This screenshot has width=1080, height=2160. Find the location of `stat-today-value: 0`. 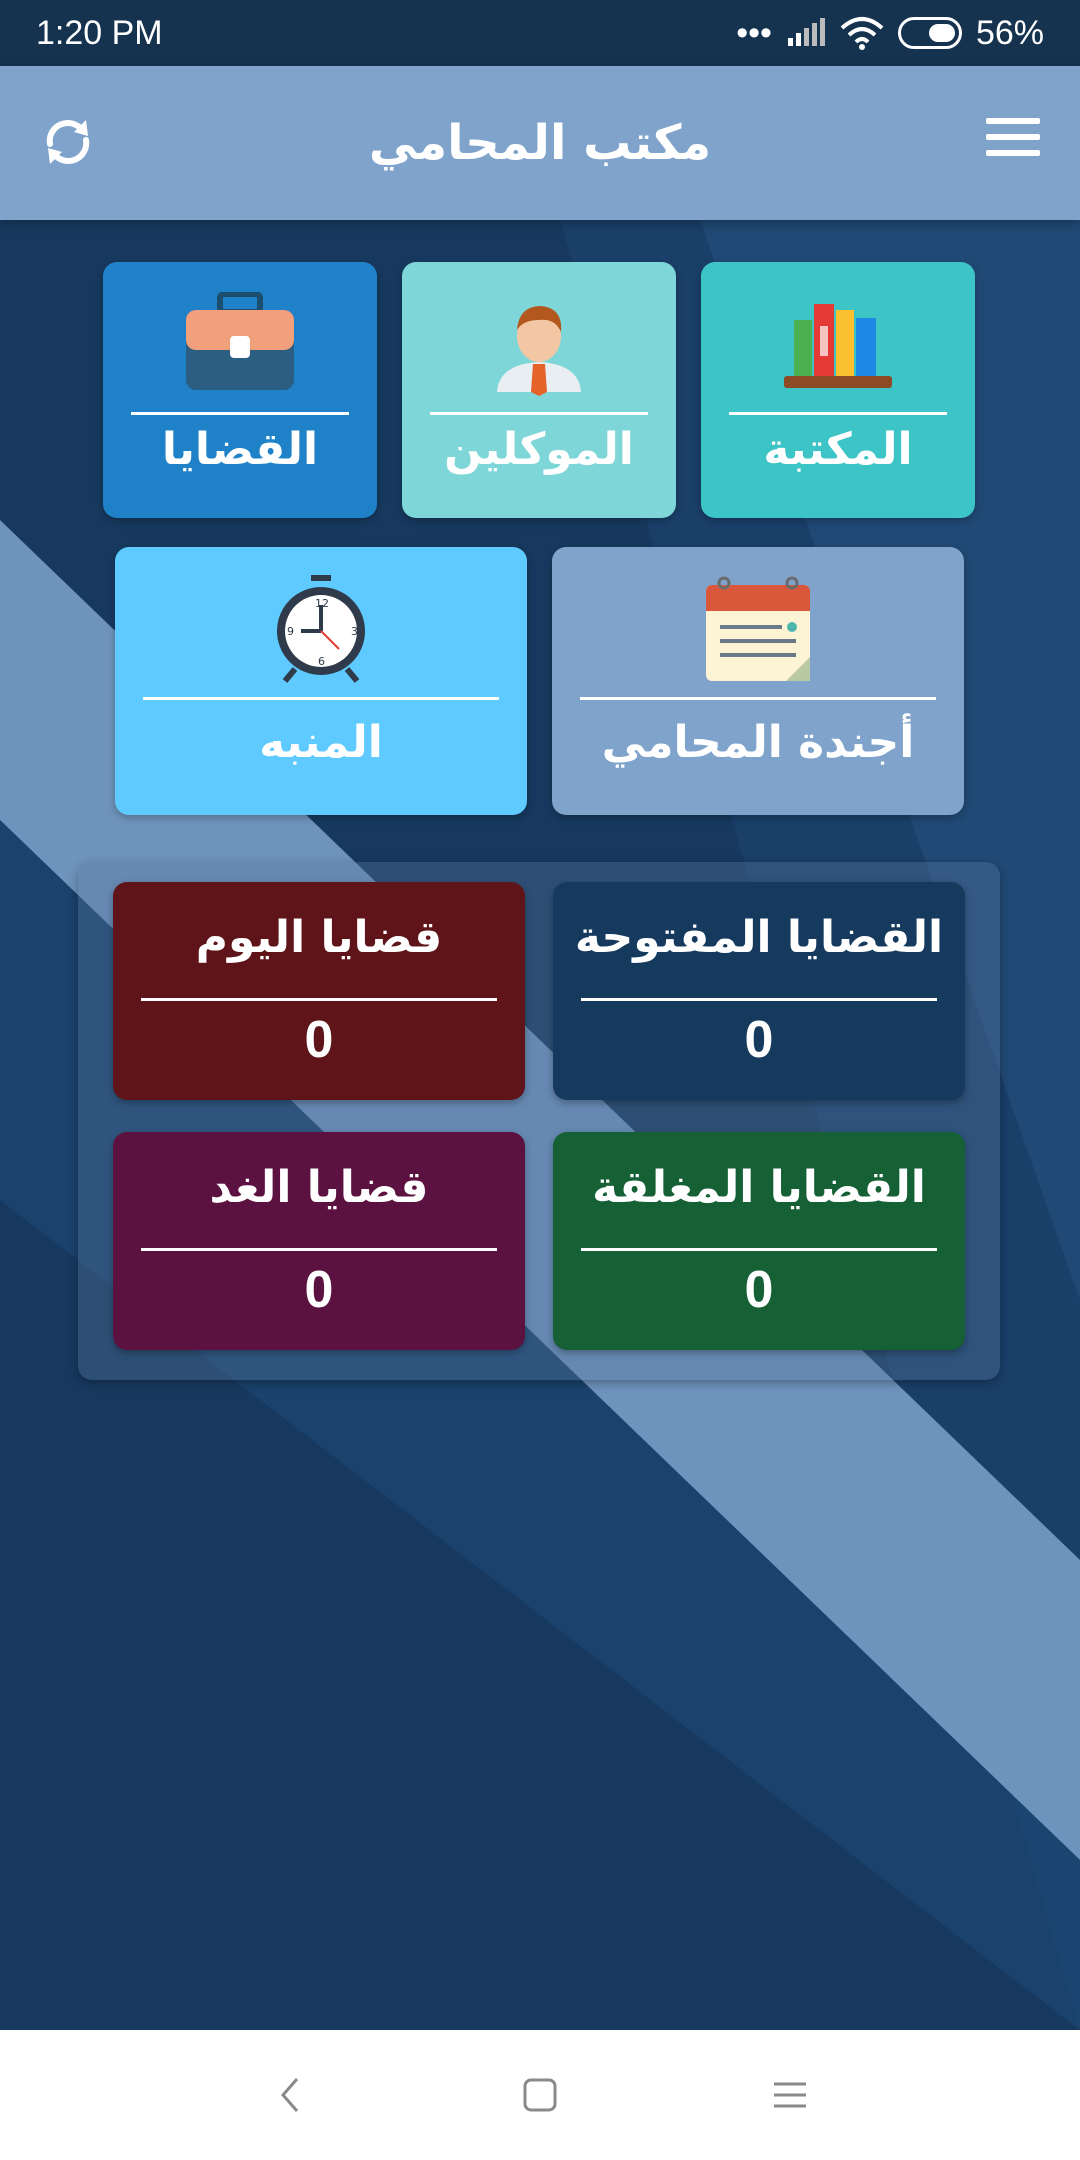

stat-today-value: 0 is located at coordinates (319, 1040).